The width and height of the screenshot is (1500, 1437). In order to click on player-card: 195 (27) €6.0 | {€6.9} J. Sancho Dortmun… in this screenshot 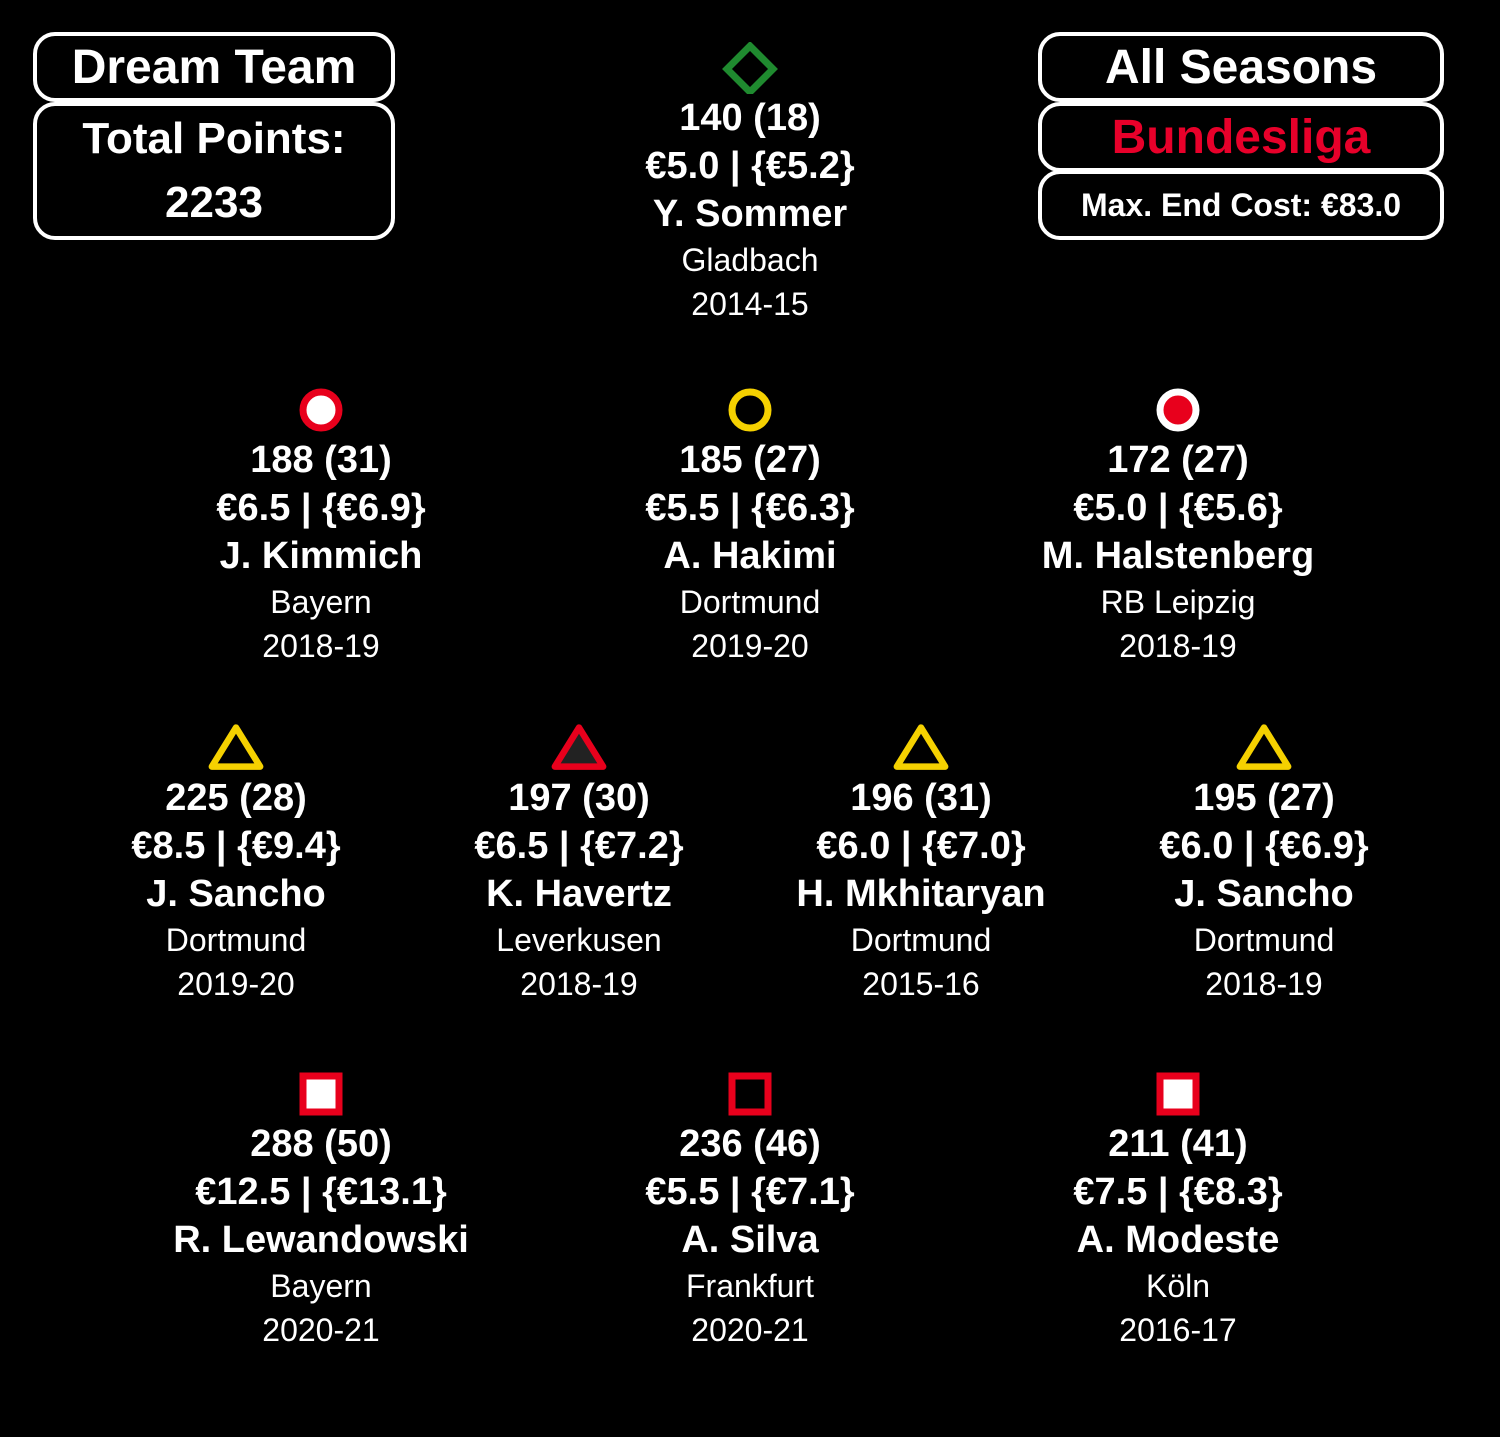, I will do `click(1264, 864)`.